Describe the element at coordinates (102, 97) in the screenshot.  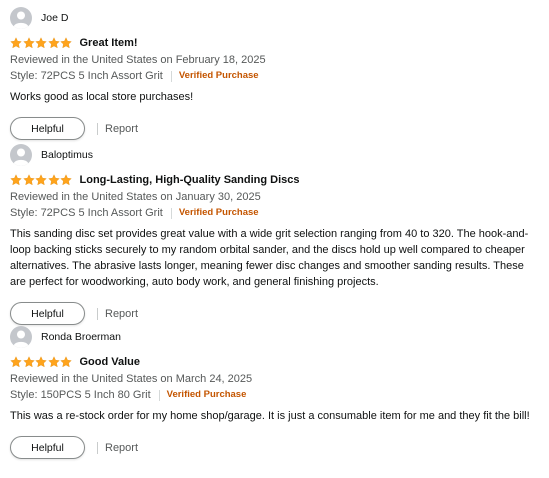
I see `review-body: Works good as local store purchases!` at that location.